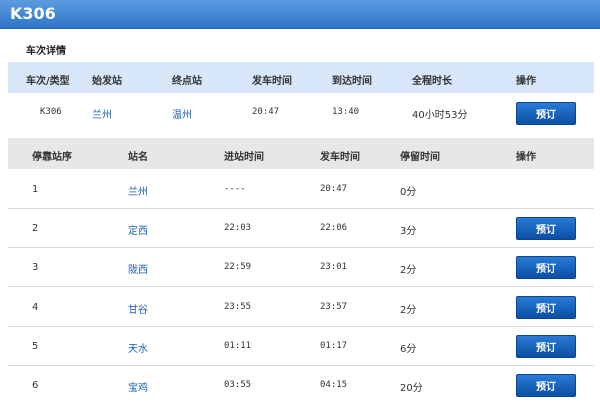  I want to click on header-enter-time: 进站时间, so click(244, 157).